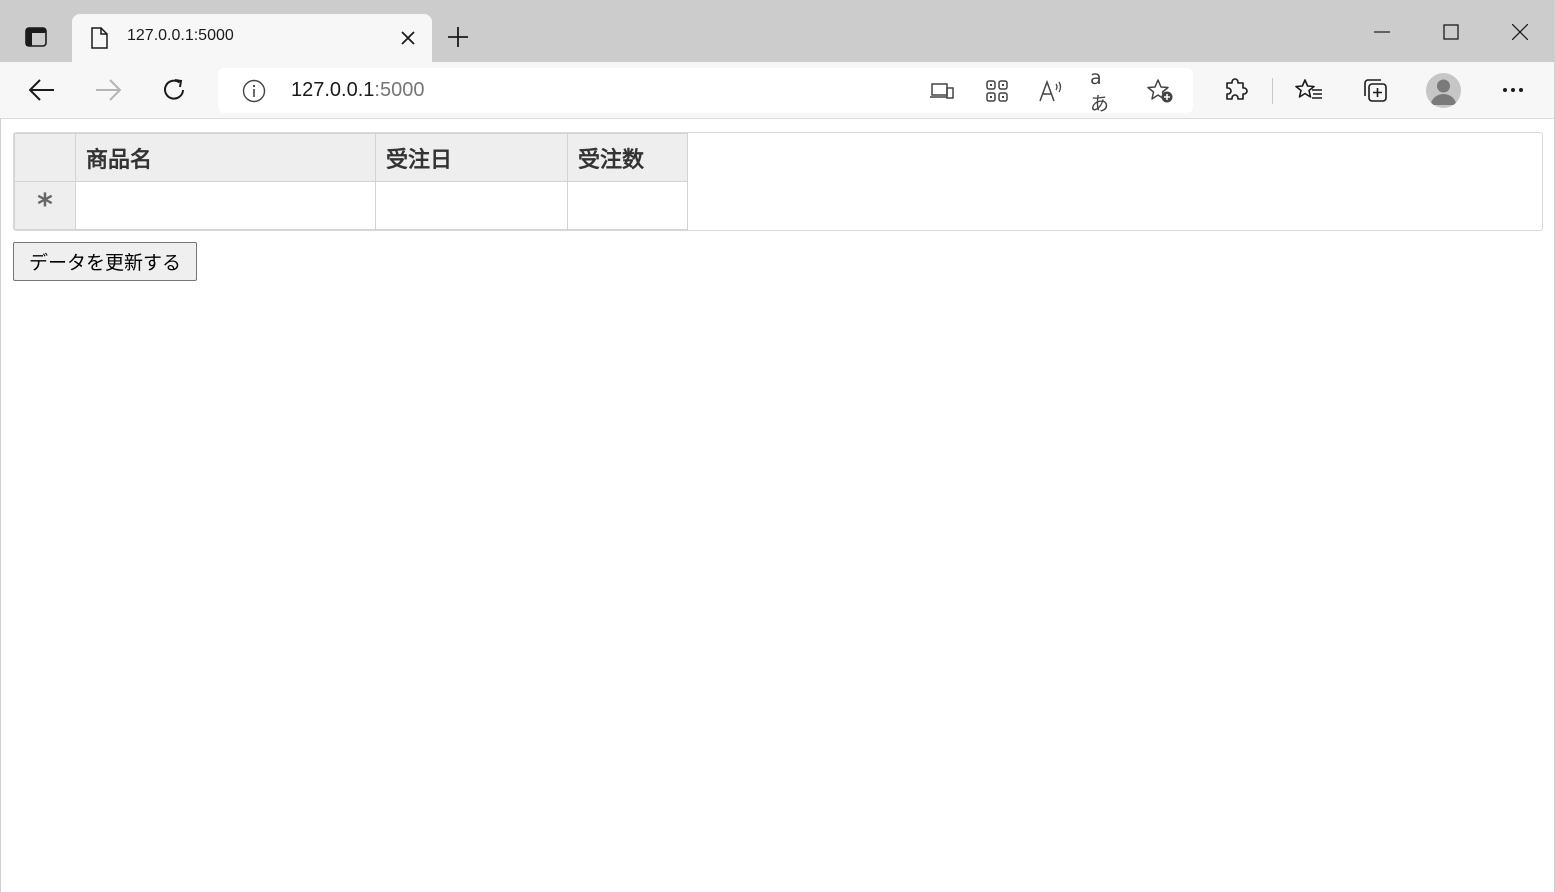  What do you see at coordinates (1272, 91) in the screenshot?
I see `toolbar-divider` at bounding box center [1272, 91].